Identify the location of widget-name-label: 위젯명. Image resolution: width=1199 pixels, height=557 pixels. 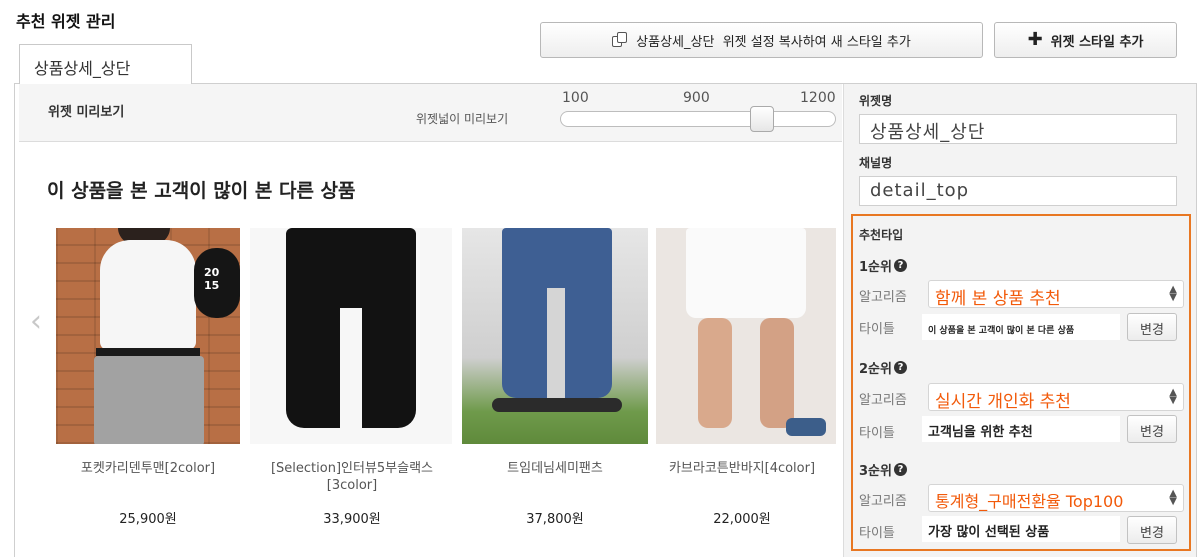
(876, 101).